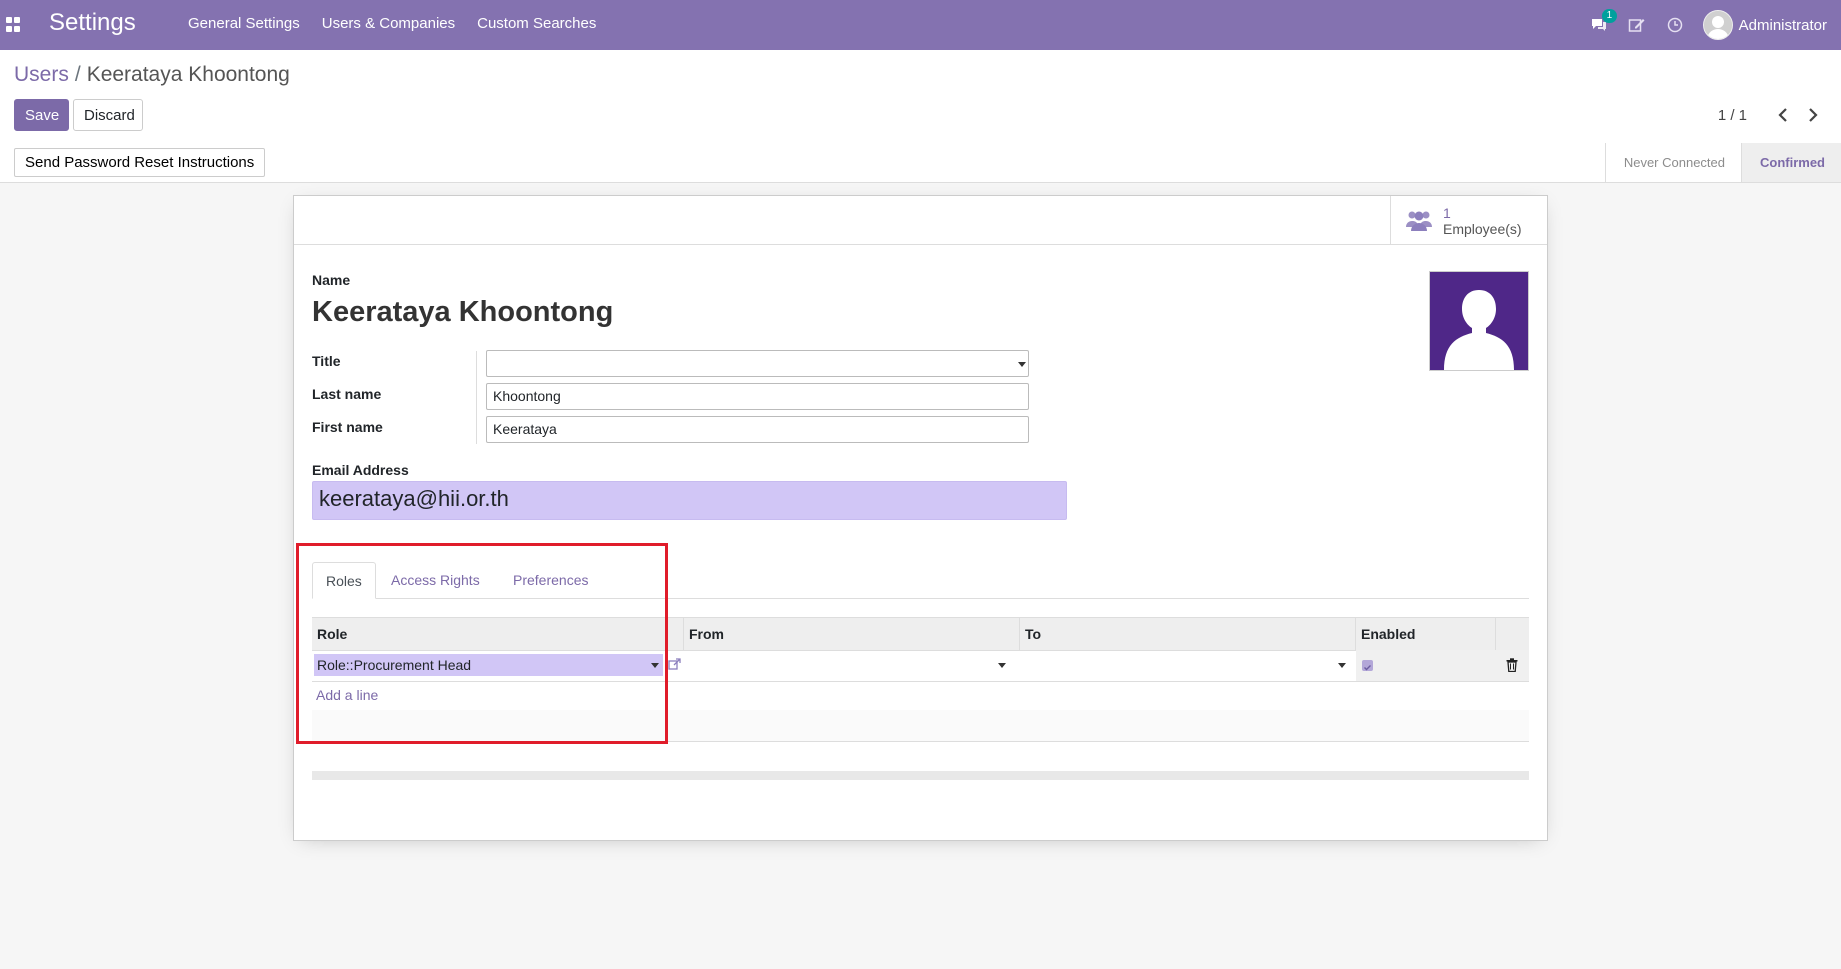  What do you see at coordinates (347, 394) in the screenshot?
I see `last-name-label: Last name` at bounding box center [347, 394].